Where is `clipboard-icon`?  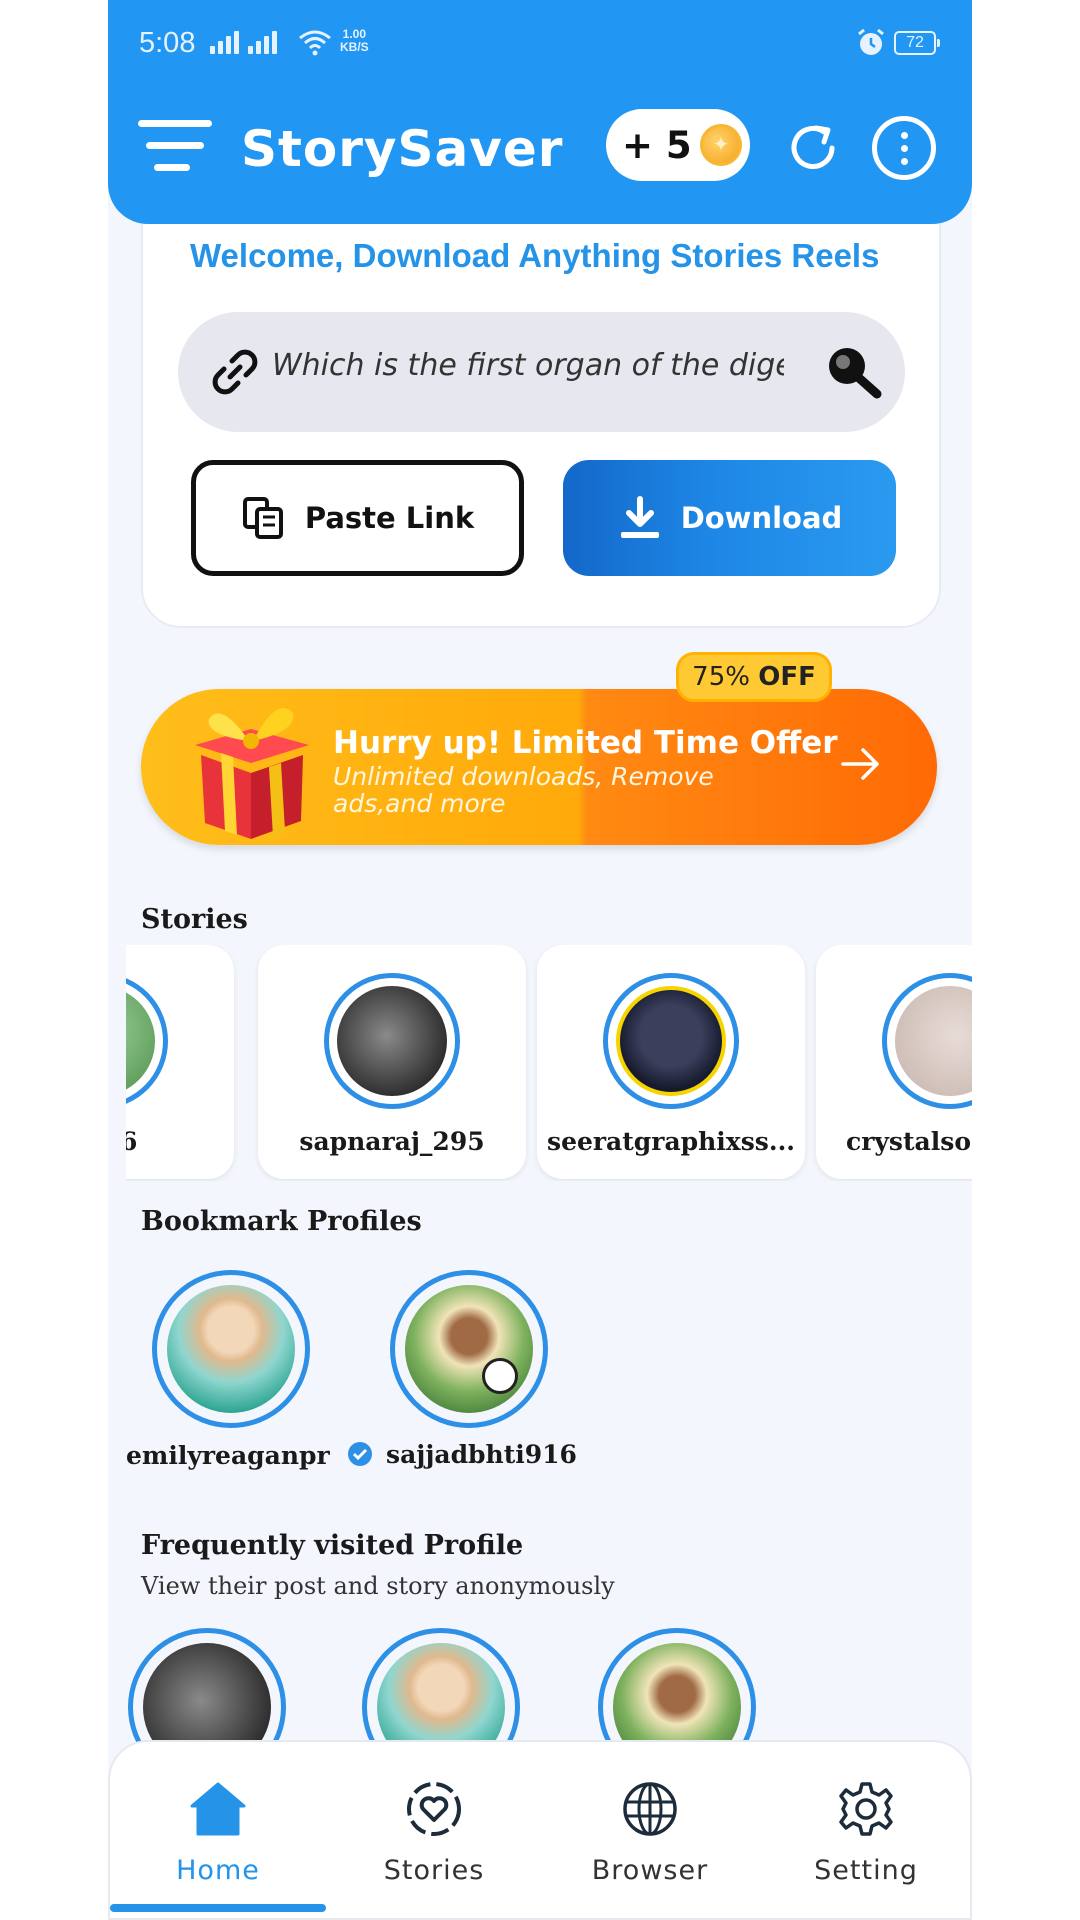
clipboard-icon is located at coordinates (262, 518).